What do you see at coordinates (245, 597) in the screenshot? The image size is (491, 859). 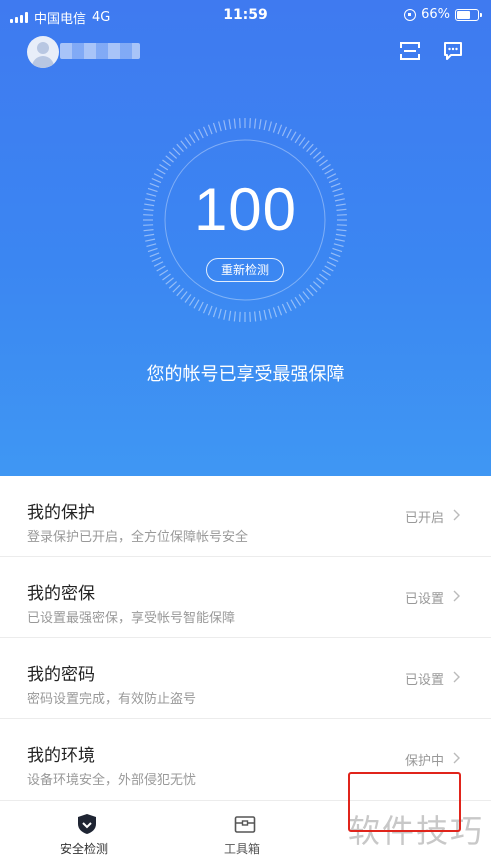 I see `list-item-my-security-question: 我的密保 已设置最强密保，享受帐号智能保障 已设置` at bounding box center [245, 597].